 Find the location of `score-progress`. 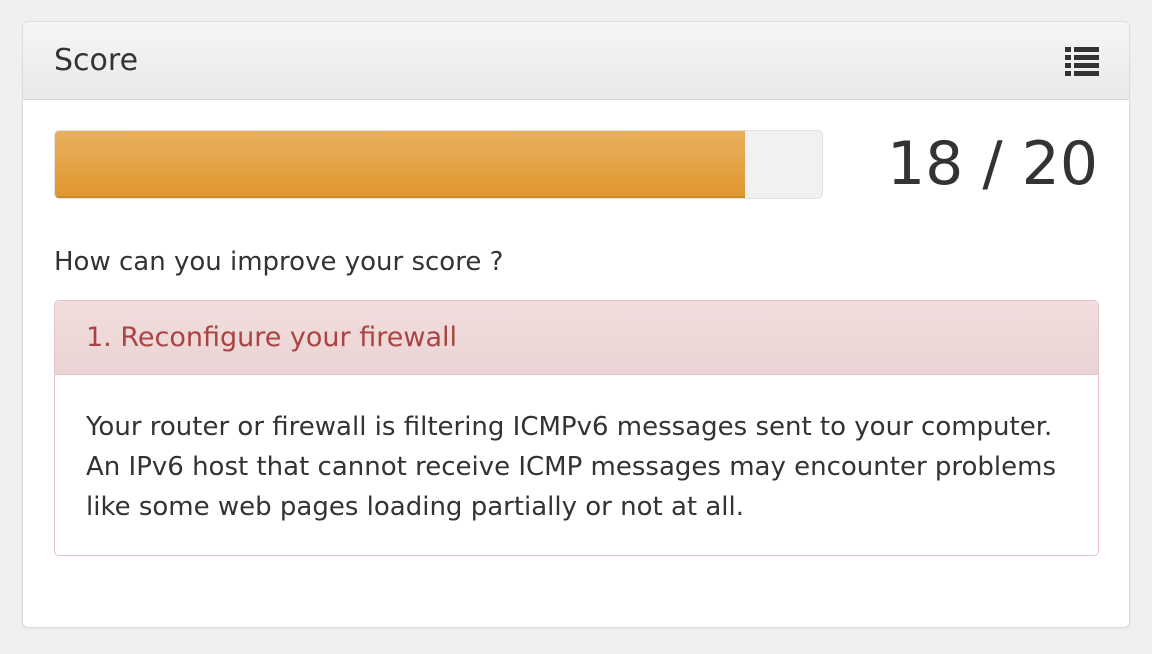

score-progress is located at coordinates (438, 164).